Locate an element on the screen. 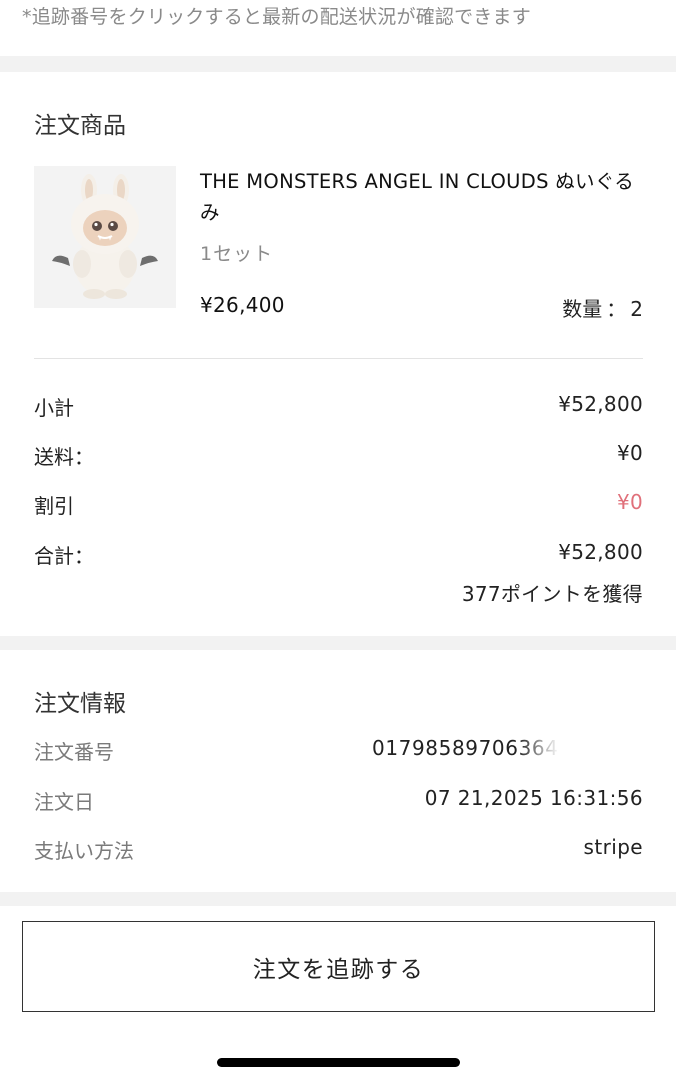 The width and height of the screenshot is (676, 1080). order-info-title: 注文情報 is located at coordinates (80, 704).